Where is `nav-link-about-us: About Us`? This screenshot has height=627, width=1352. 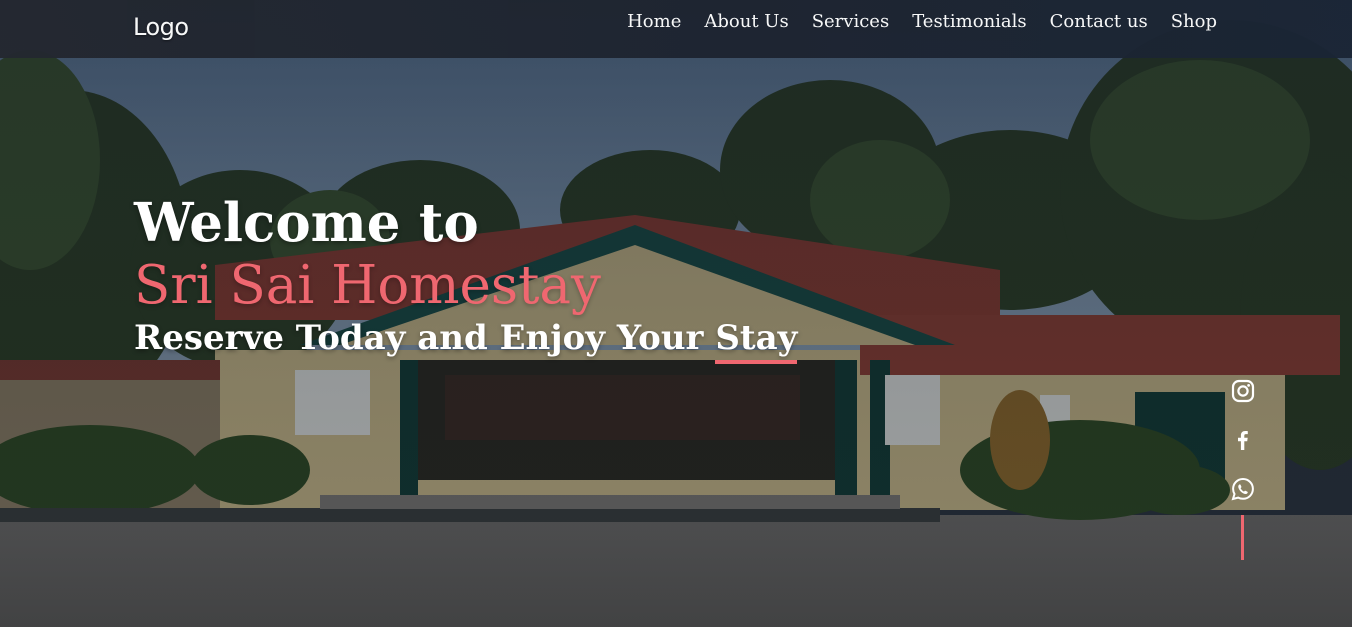 nav-link-about-us: About Us is located at coordinates (746, 22).